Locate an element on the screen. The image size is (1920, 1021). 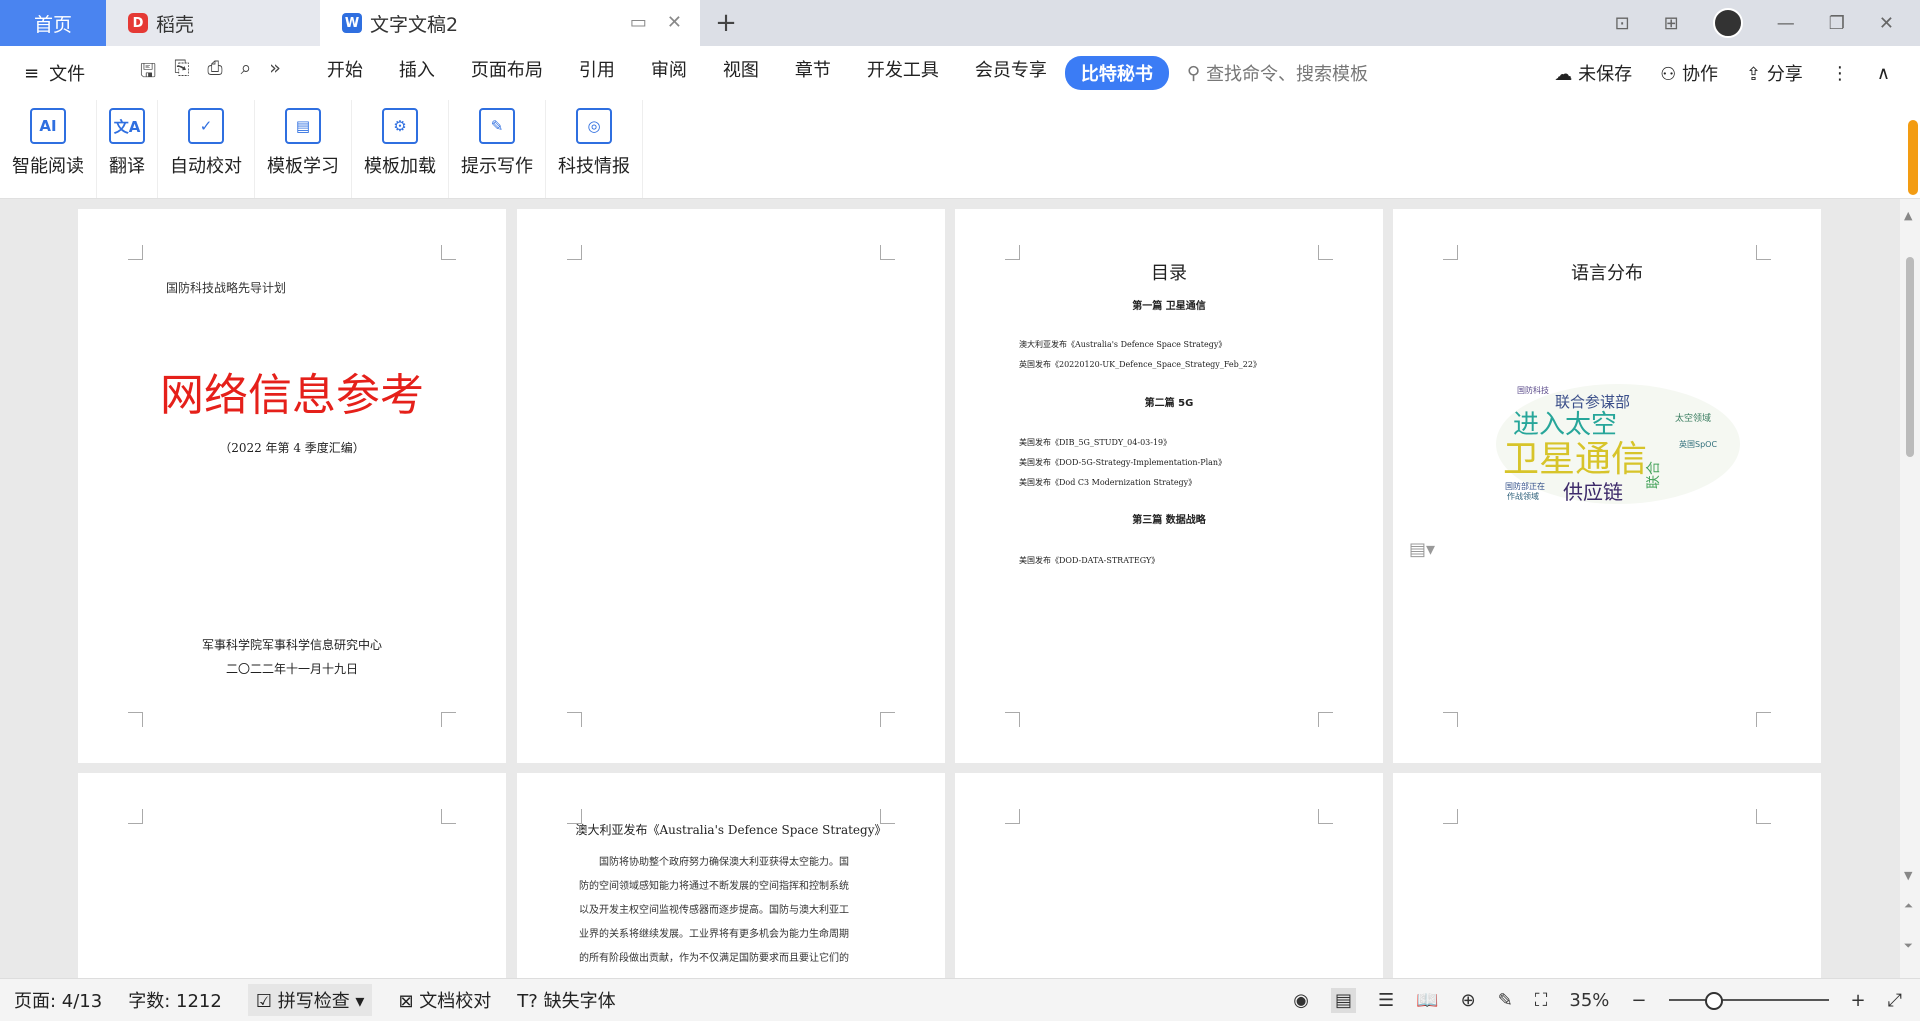
menu-bit-secretary: 比特秘书 is located at coordinates (1116, 73).